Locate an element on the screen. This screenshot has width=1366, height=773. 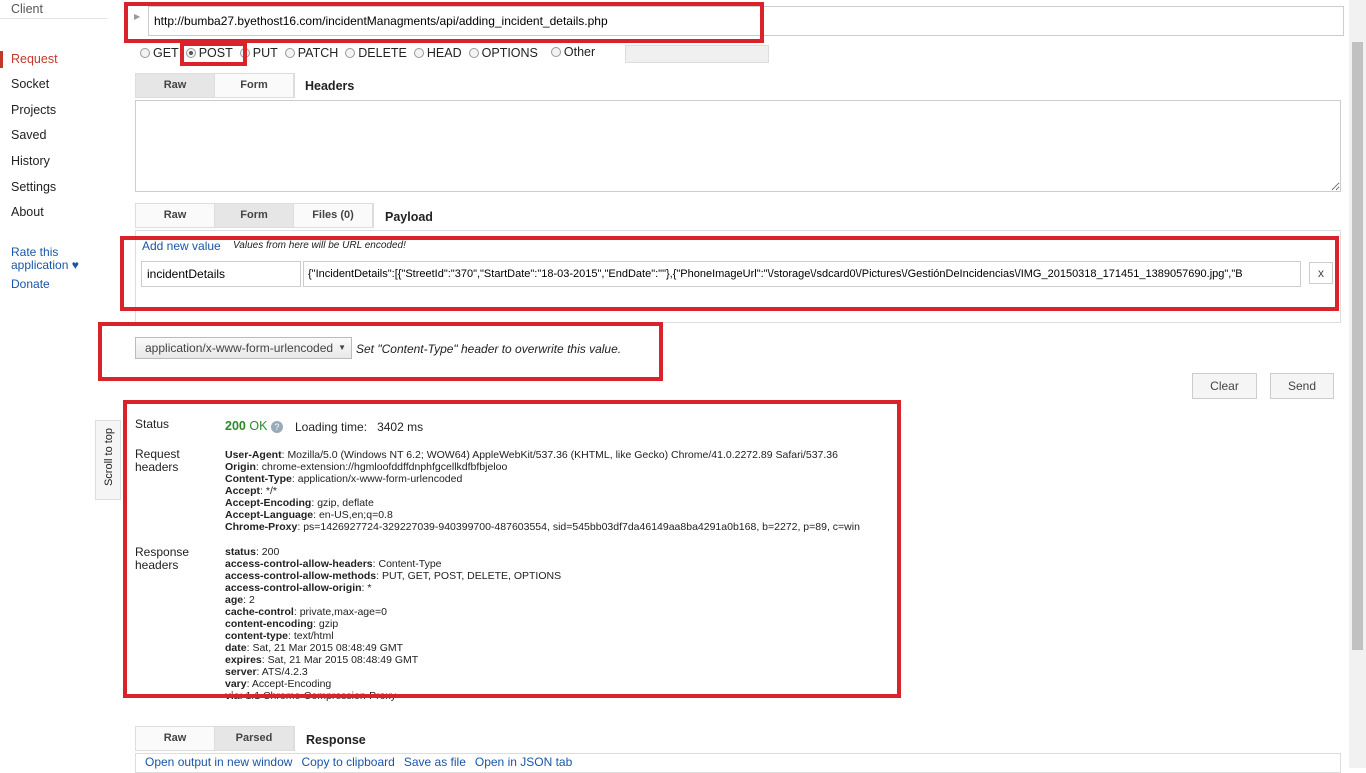
method-radio-delete: DELETE is located at coordinates (376, 53).